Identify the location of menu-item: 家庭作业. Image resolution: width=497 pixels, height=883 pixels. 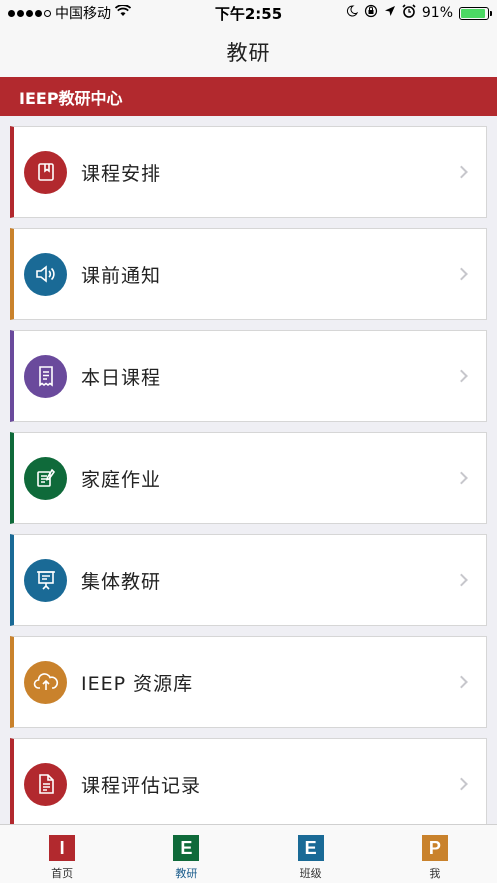
(248, 478).